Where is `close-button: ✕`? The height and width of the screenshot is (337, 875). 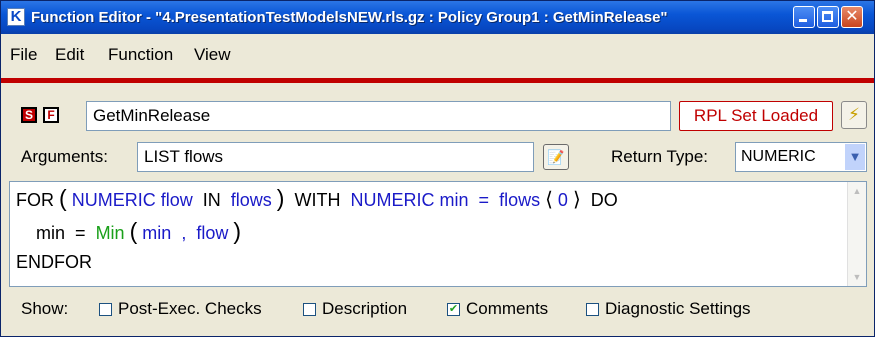
close-button: ✕ is located at coordinates (852, 17).